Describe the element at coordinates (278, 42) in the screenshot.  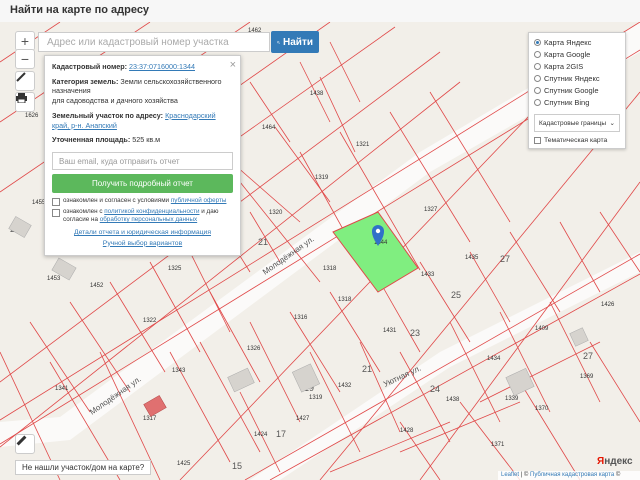
I see `search-icon` at that location.